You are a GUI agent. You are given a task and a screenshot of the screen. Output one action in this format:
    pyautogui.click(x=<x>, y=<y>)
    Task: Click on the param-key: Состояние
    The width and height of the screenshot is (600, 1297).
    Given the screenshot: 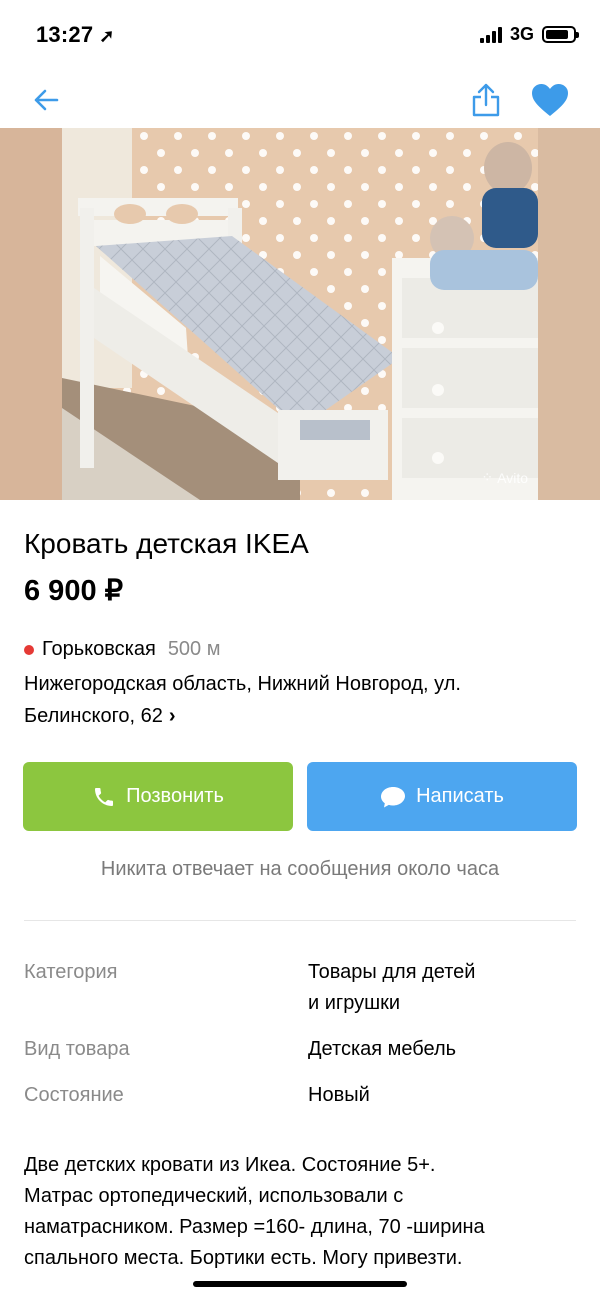 What is the action you would take?
    pyautogui.click(x=74, y=1095)
    